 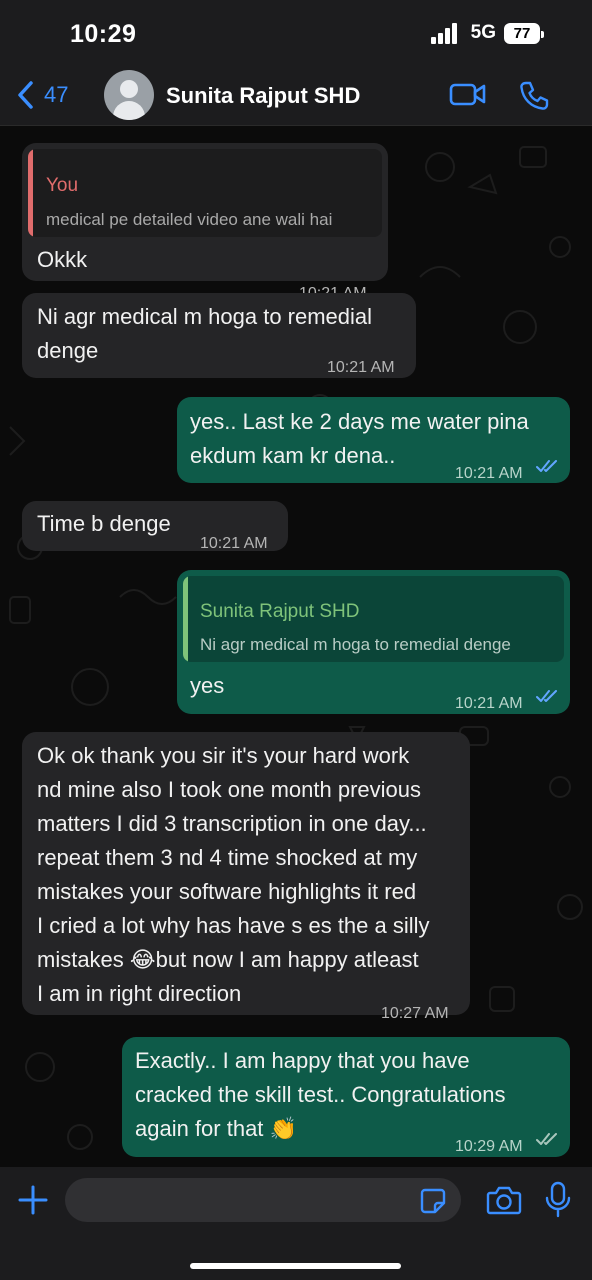 What do you see at coordinates (227, 857) in the screenshot?
I see `message-text: repeat them 3 nd 4 time shocked at my` at bounding box center [227, 857].